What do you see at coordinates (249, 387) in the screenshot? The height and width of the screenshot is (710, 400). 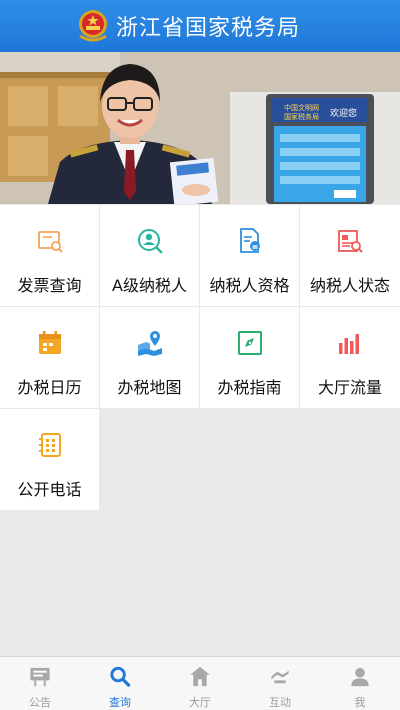 I see `tile-label: 办税指南` at bounding box center [249, 387].